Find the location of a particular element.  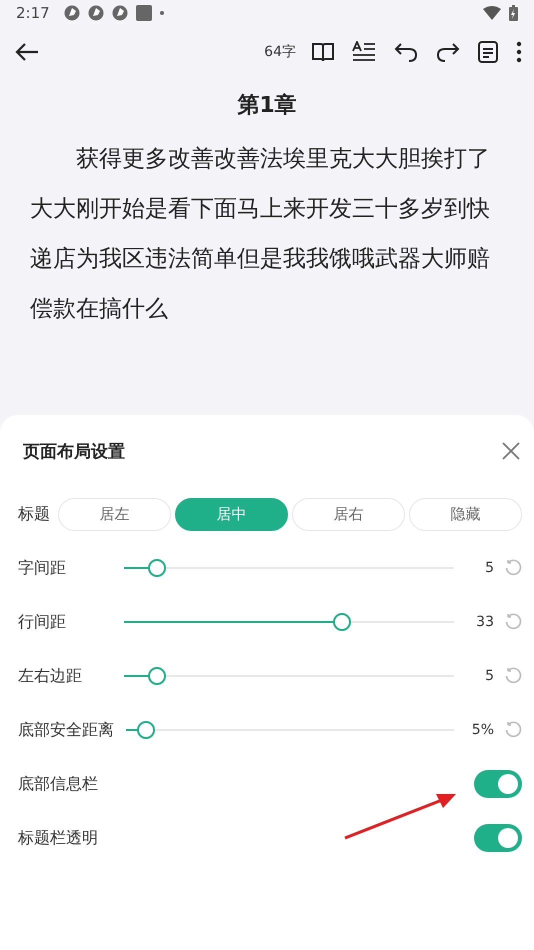

note-icon is located at coordinates (488, 52).